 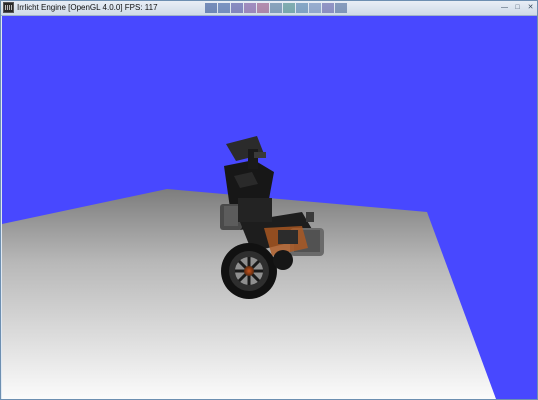 I want to click on minimize-icon: —, so click(x=504, y=7).